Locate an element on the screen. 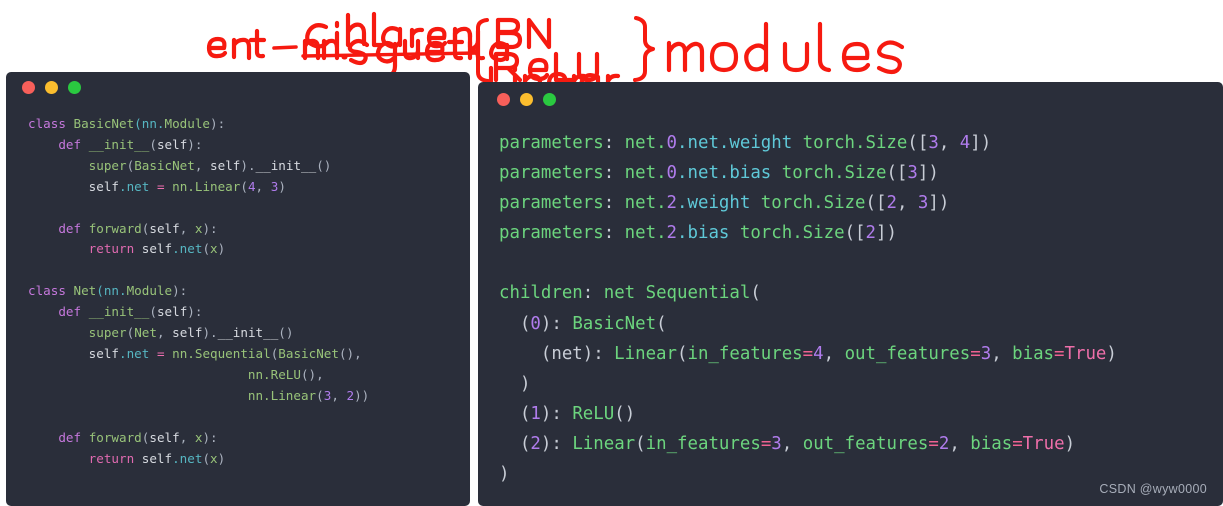 This screenshot has height=506, width=1223. code-token: ]) is located at coordinates (928, 173).